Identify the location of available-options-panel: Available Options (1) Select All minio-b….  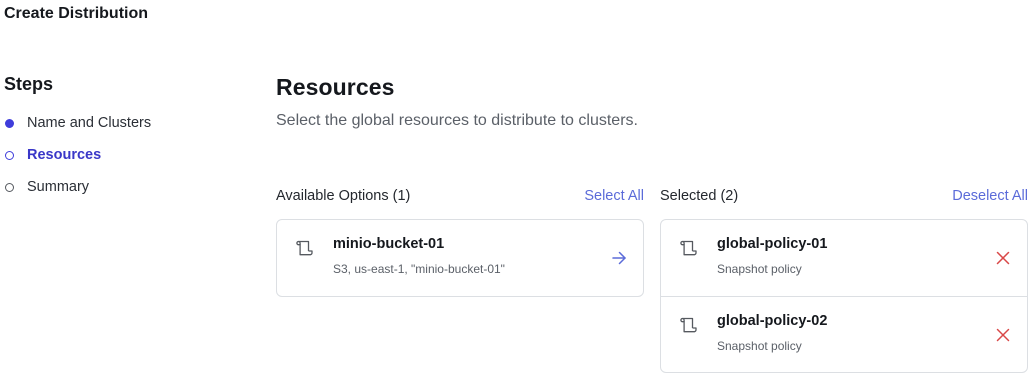
(460, 240).